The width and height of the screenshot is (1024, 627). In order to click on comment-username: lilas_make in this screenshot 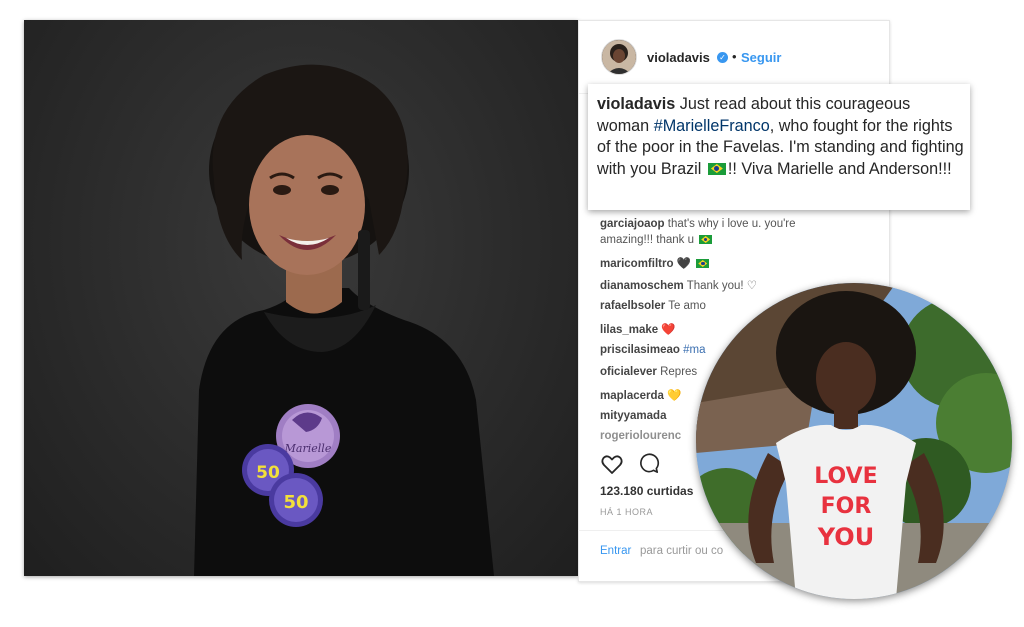, I will do `click(629, 330)`.